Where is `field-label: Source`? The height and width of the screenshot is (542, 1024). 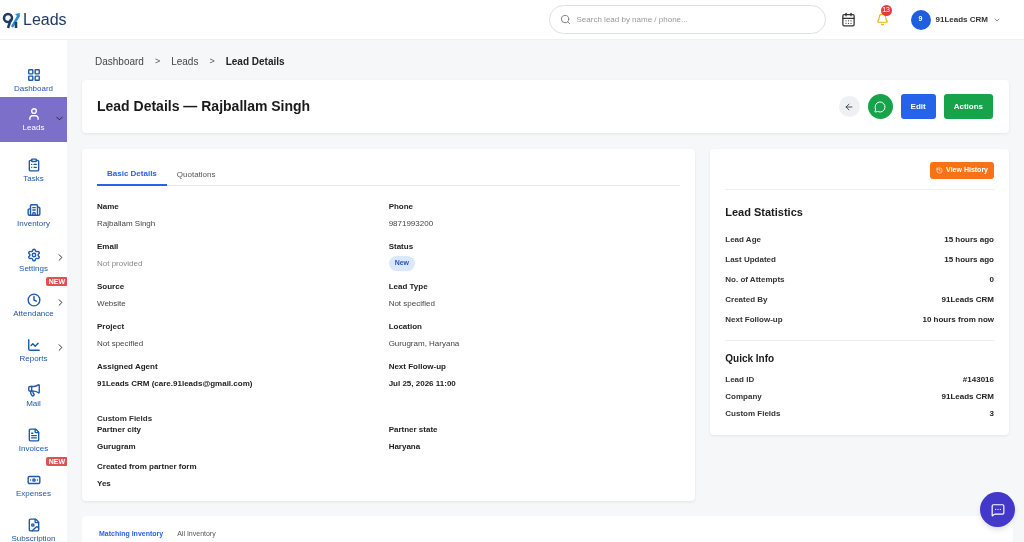 field-label: Source is located at coordinates (111, 287).